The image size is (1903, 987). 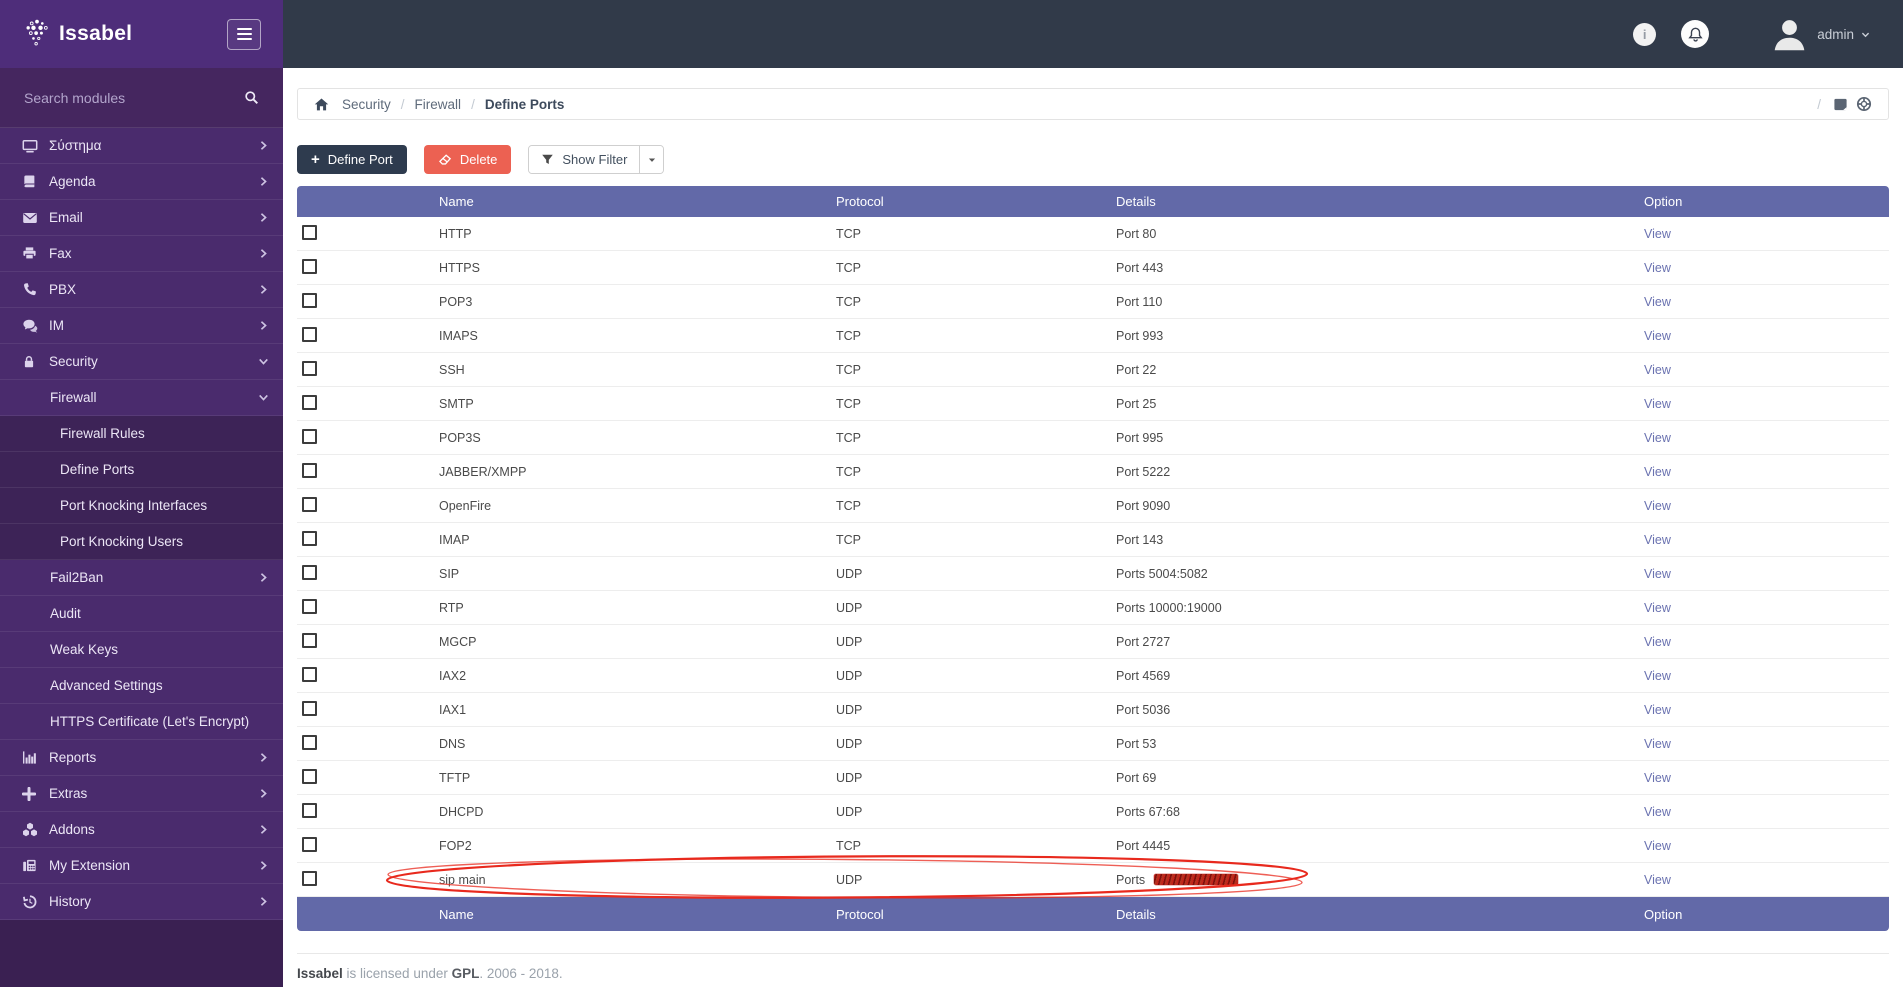 I want to click on chevron-right-icon, so click(x=263, y=829).